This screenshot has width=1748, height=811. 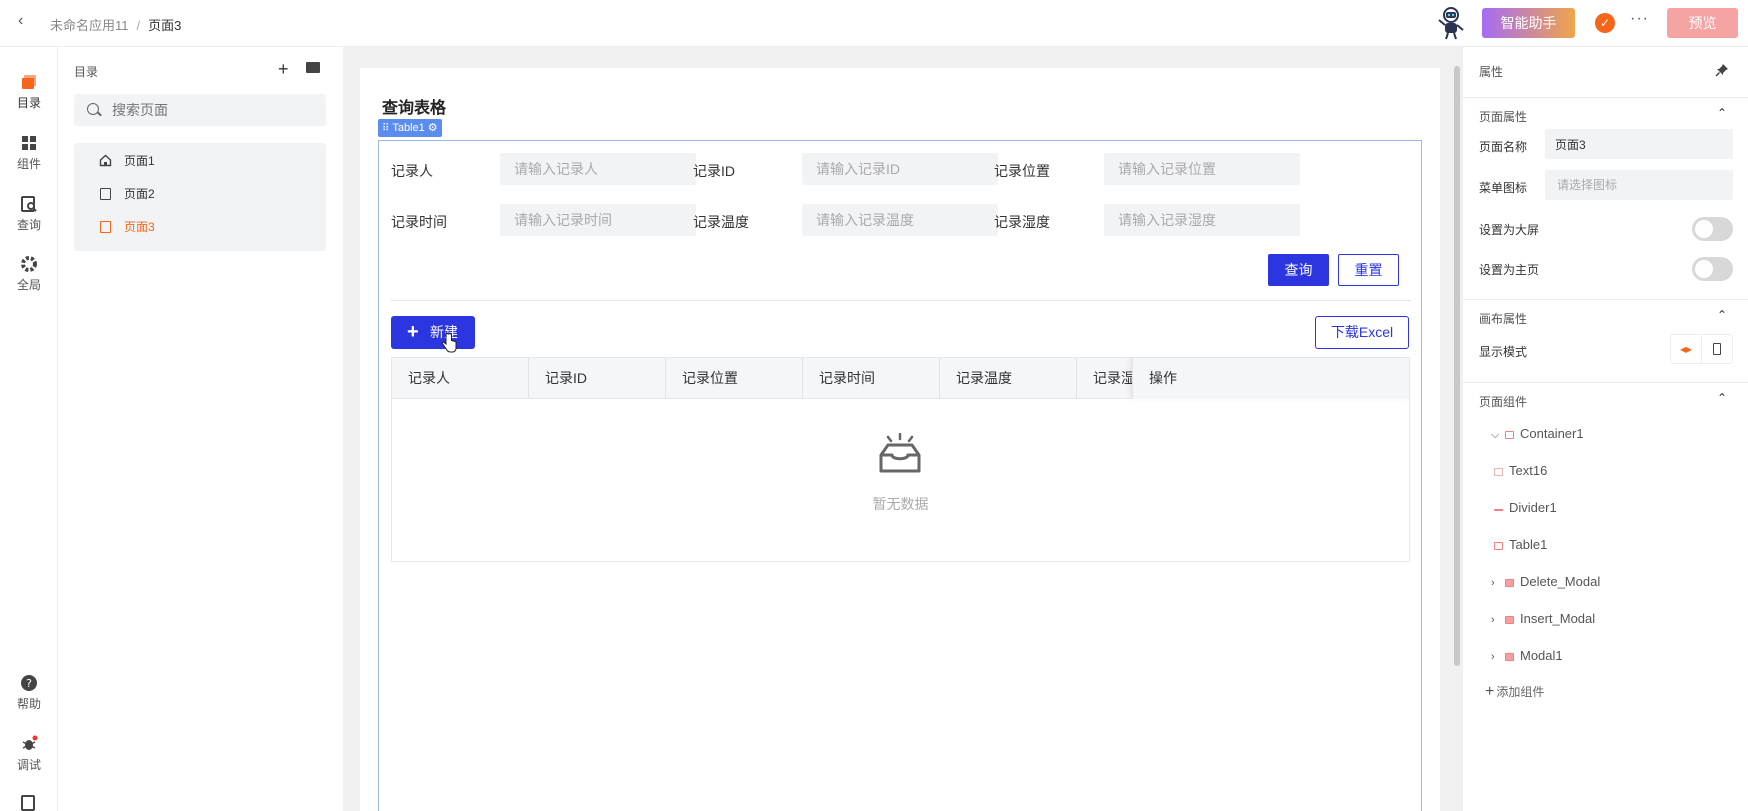 What do you see at coordinates (29, 754) in the screenshot?
I see `rail-item-debug: 调试` at bounding box center [29, 754].